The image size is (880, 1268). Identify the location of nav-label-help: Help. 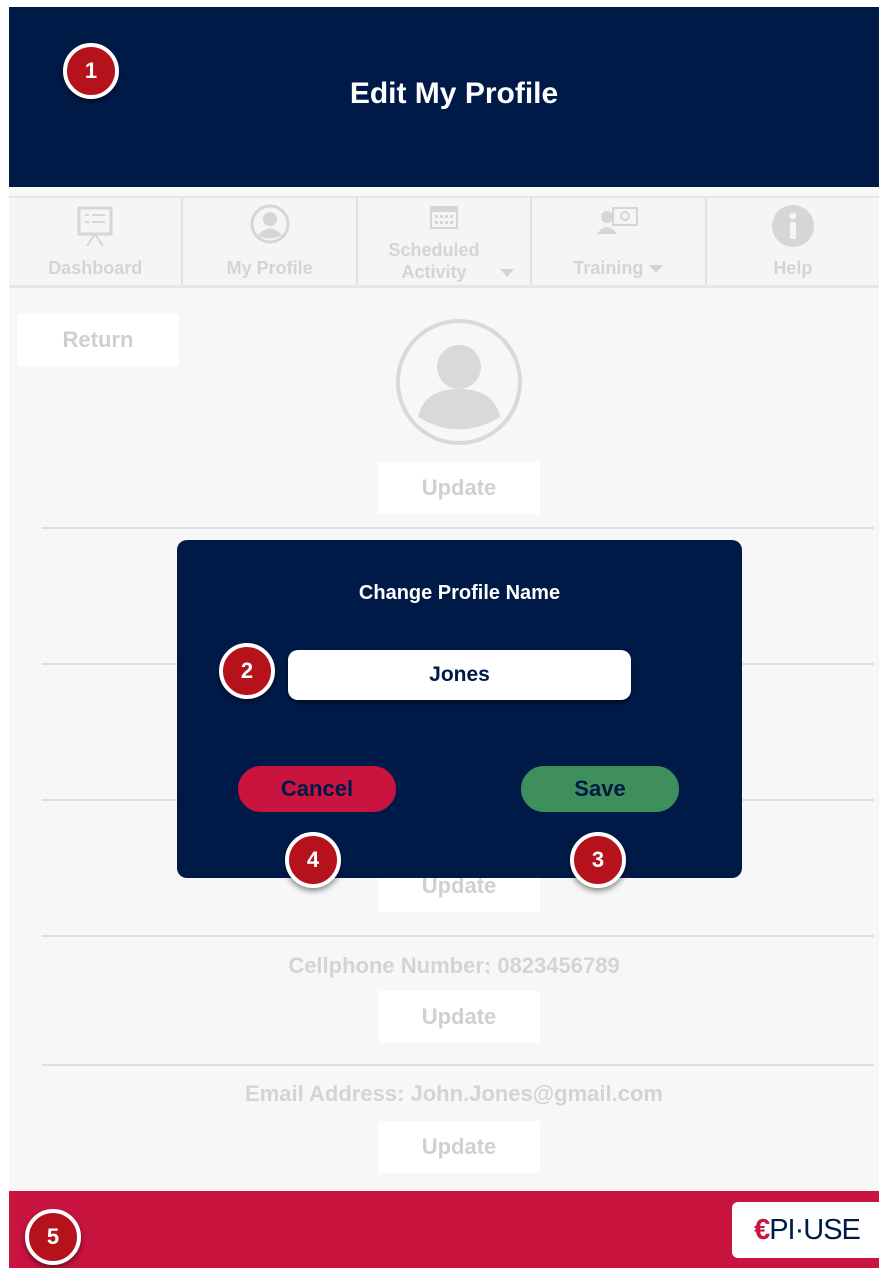
(793, 268).